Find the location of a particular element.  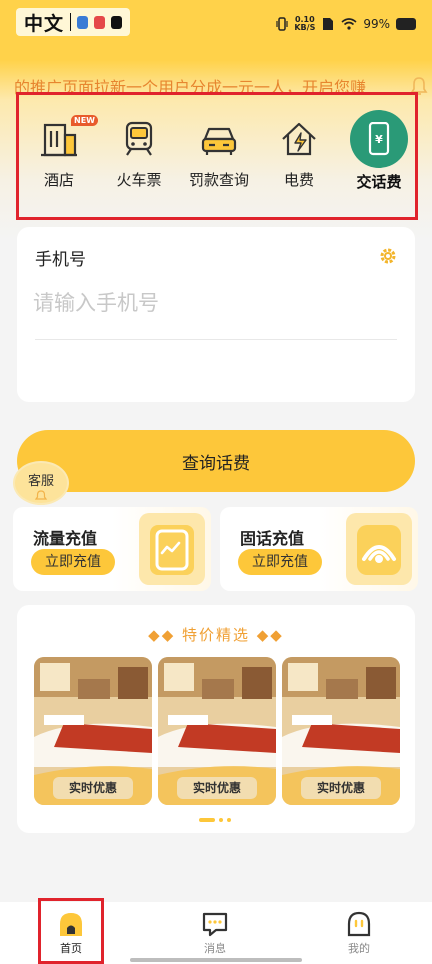

train-icon is located at coordinates (139, 138).